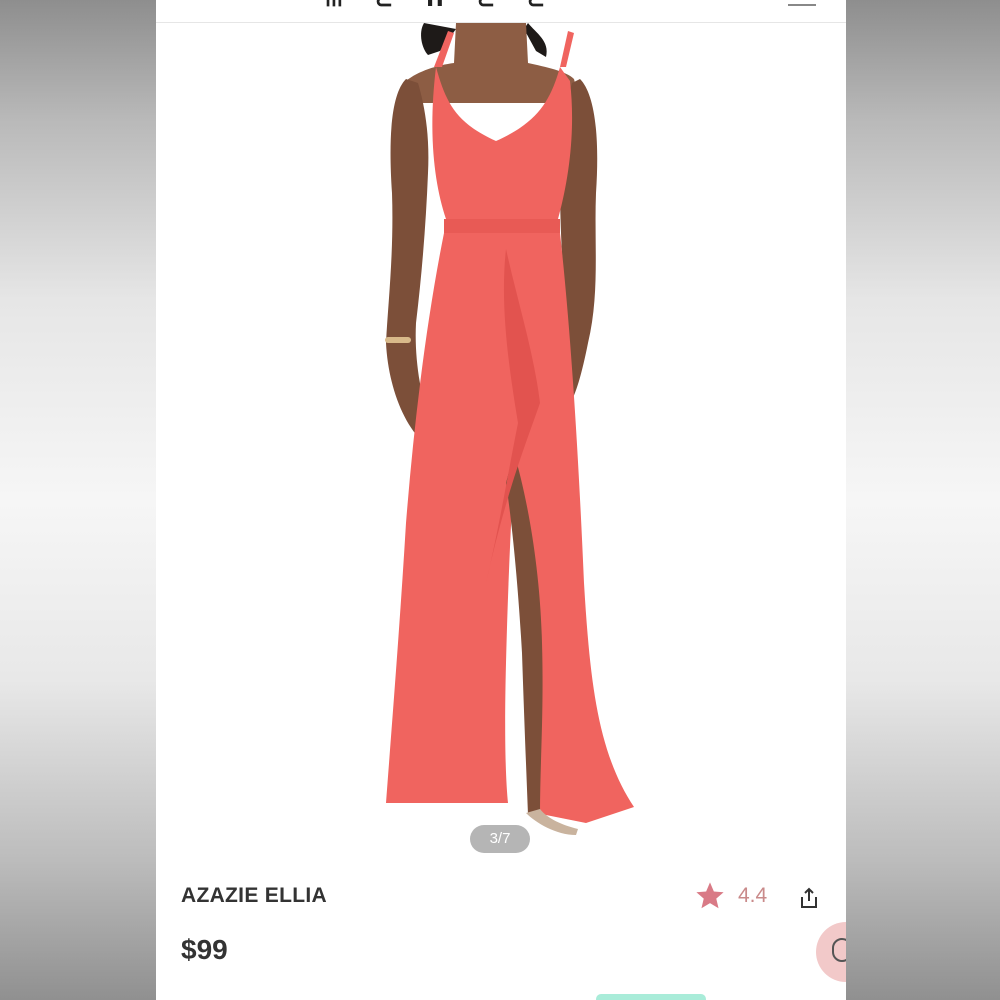 The width and height of the screenshot is (1000, 1000). What do you see at coordinates (254, 895) in the screenshot?
I see `product-title: AZAZIE ELLIA` at bounding box center [254, 895].